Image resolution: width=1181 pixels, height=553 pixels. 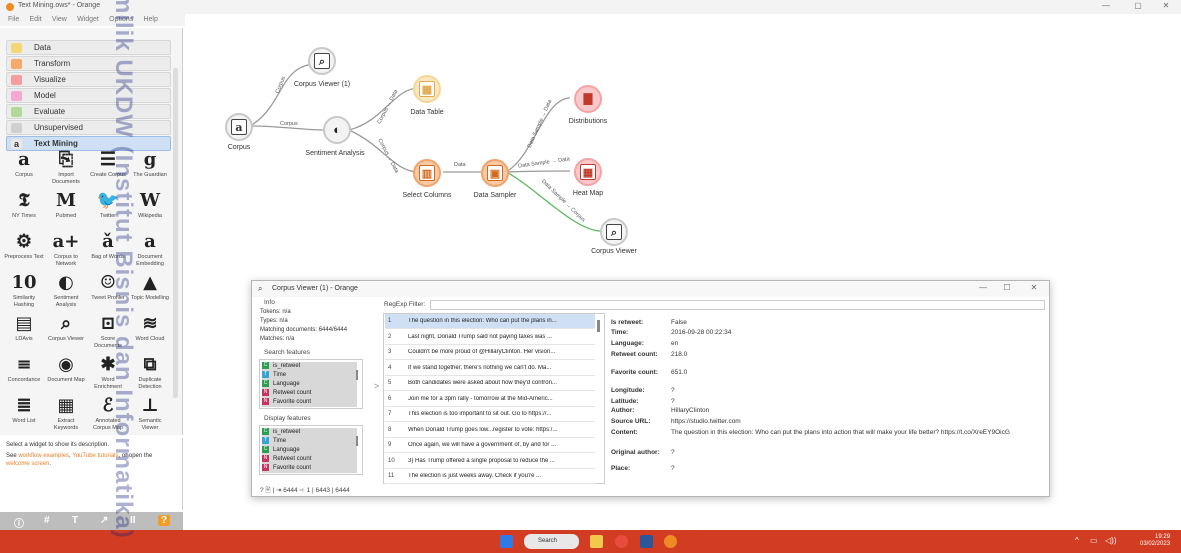 I want to click on widget-create-corpus: ☰ Create Corpus, so click(x=108, y=168).